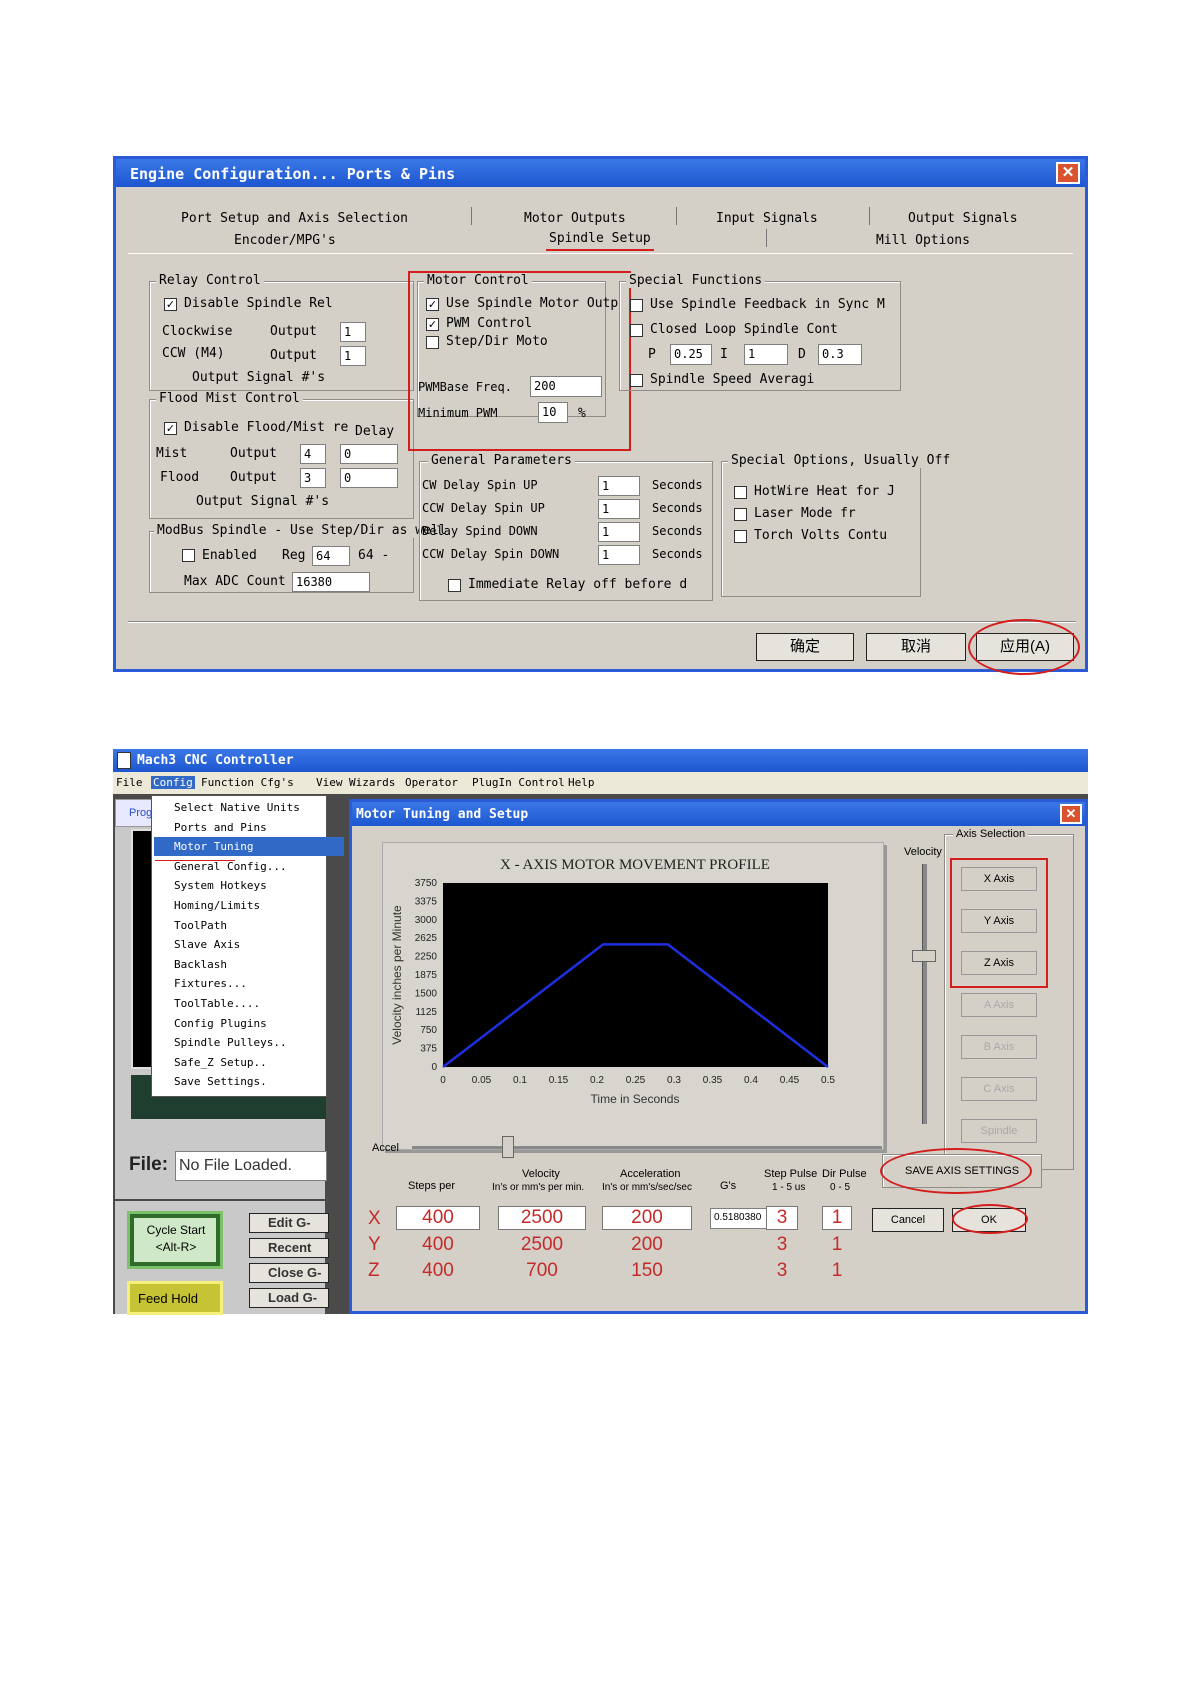 The width and height of the screenshot is (1190, 1684). What do you see at coordinates (963, 218) in the screenshot?
I see `tab-output-signals: Output Signals` at bounding box center [963, 218].